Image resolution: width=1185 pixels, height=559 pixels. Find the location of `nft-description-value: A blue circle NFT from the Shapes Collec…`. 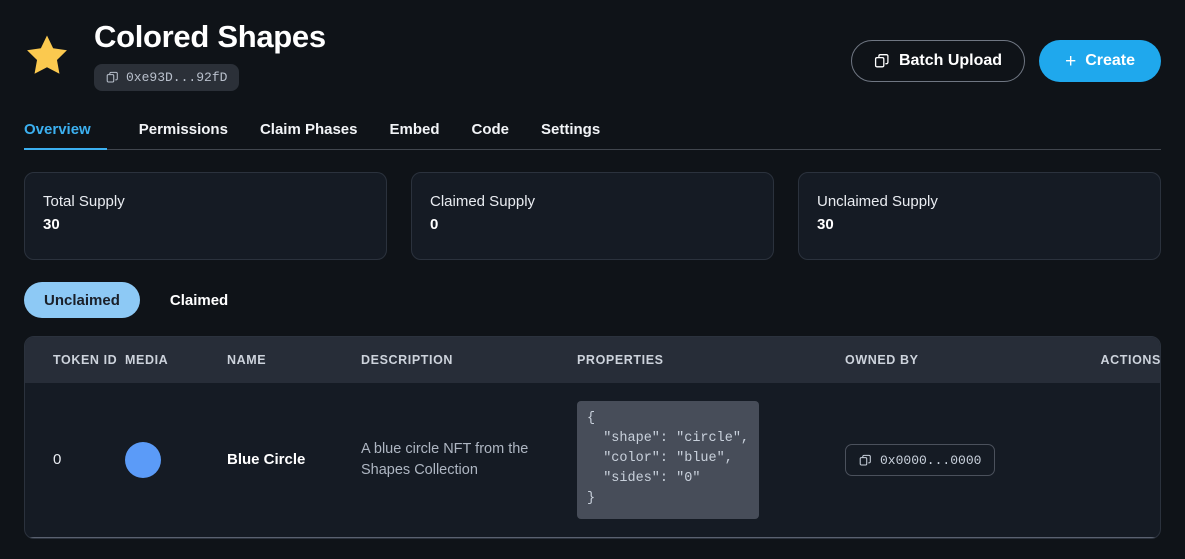

nft-description-value: A blue circle NFT from the Shapes Collec… is located at coordinates (445, 459).